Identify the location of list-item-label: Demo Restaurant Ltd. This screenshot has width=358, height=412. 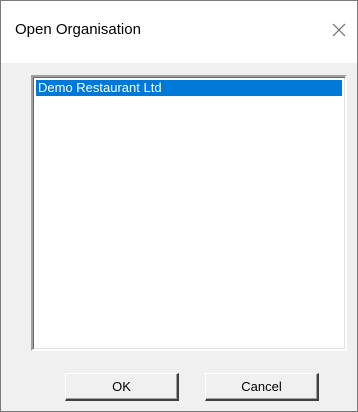
(100, 87).